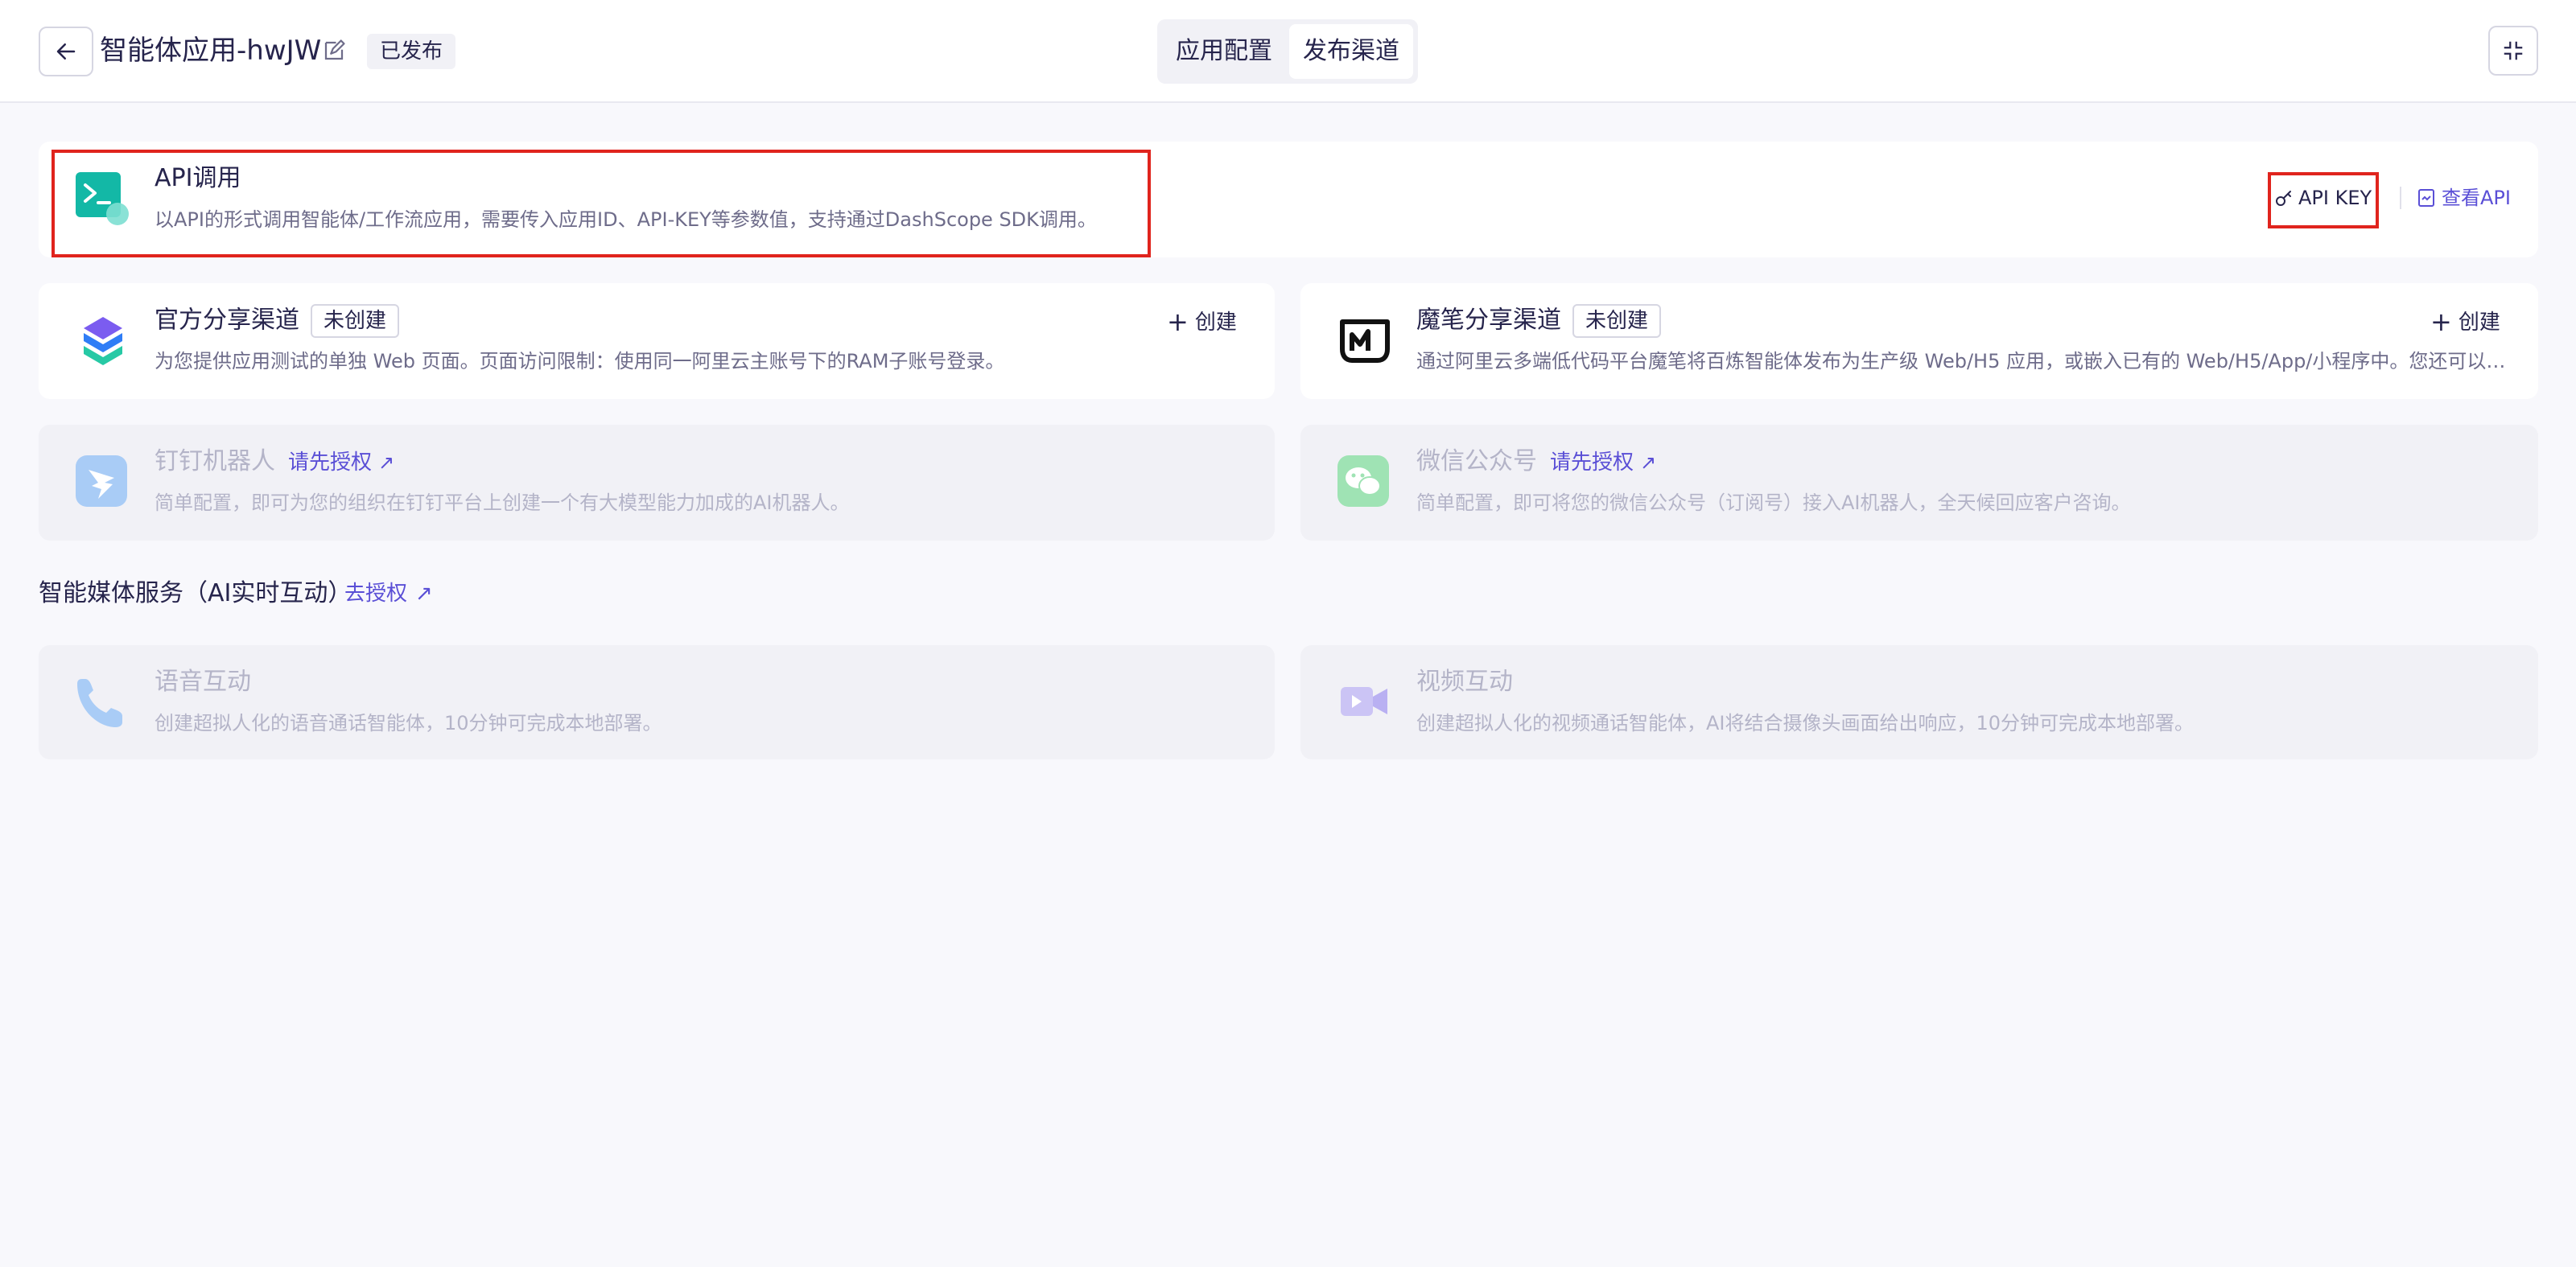  Describe the element at coordinates (502, 503) in the screenshot. I see `dingtalk-description: 简单配置，即可为您的组织在钉钉平台上创建一个有大模型能力加成的AI机器人。` at that location.